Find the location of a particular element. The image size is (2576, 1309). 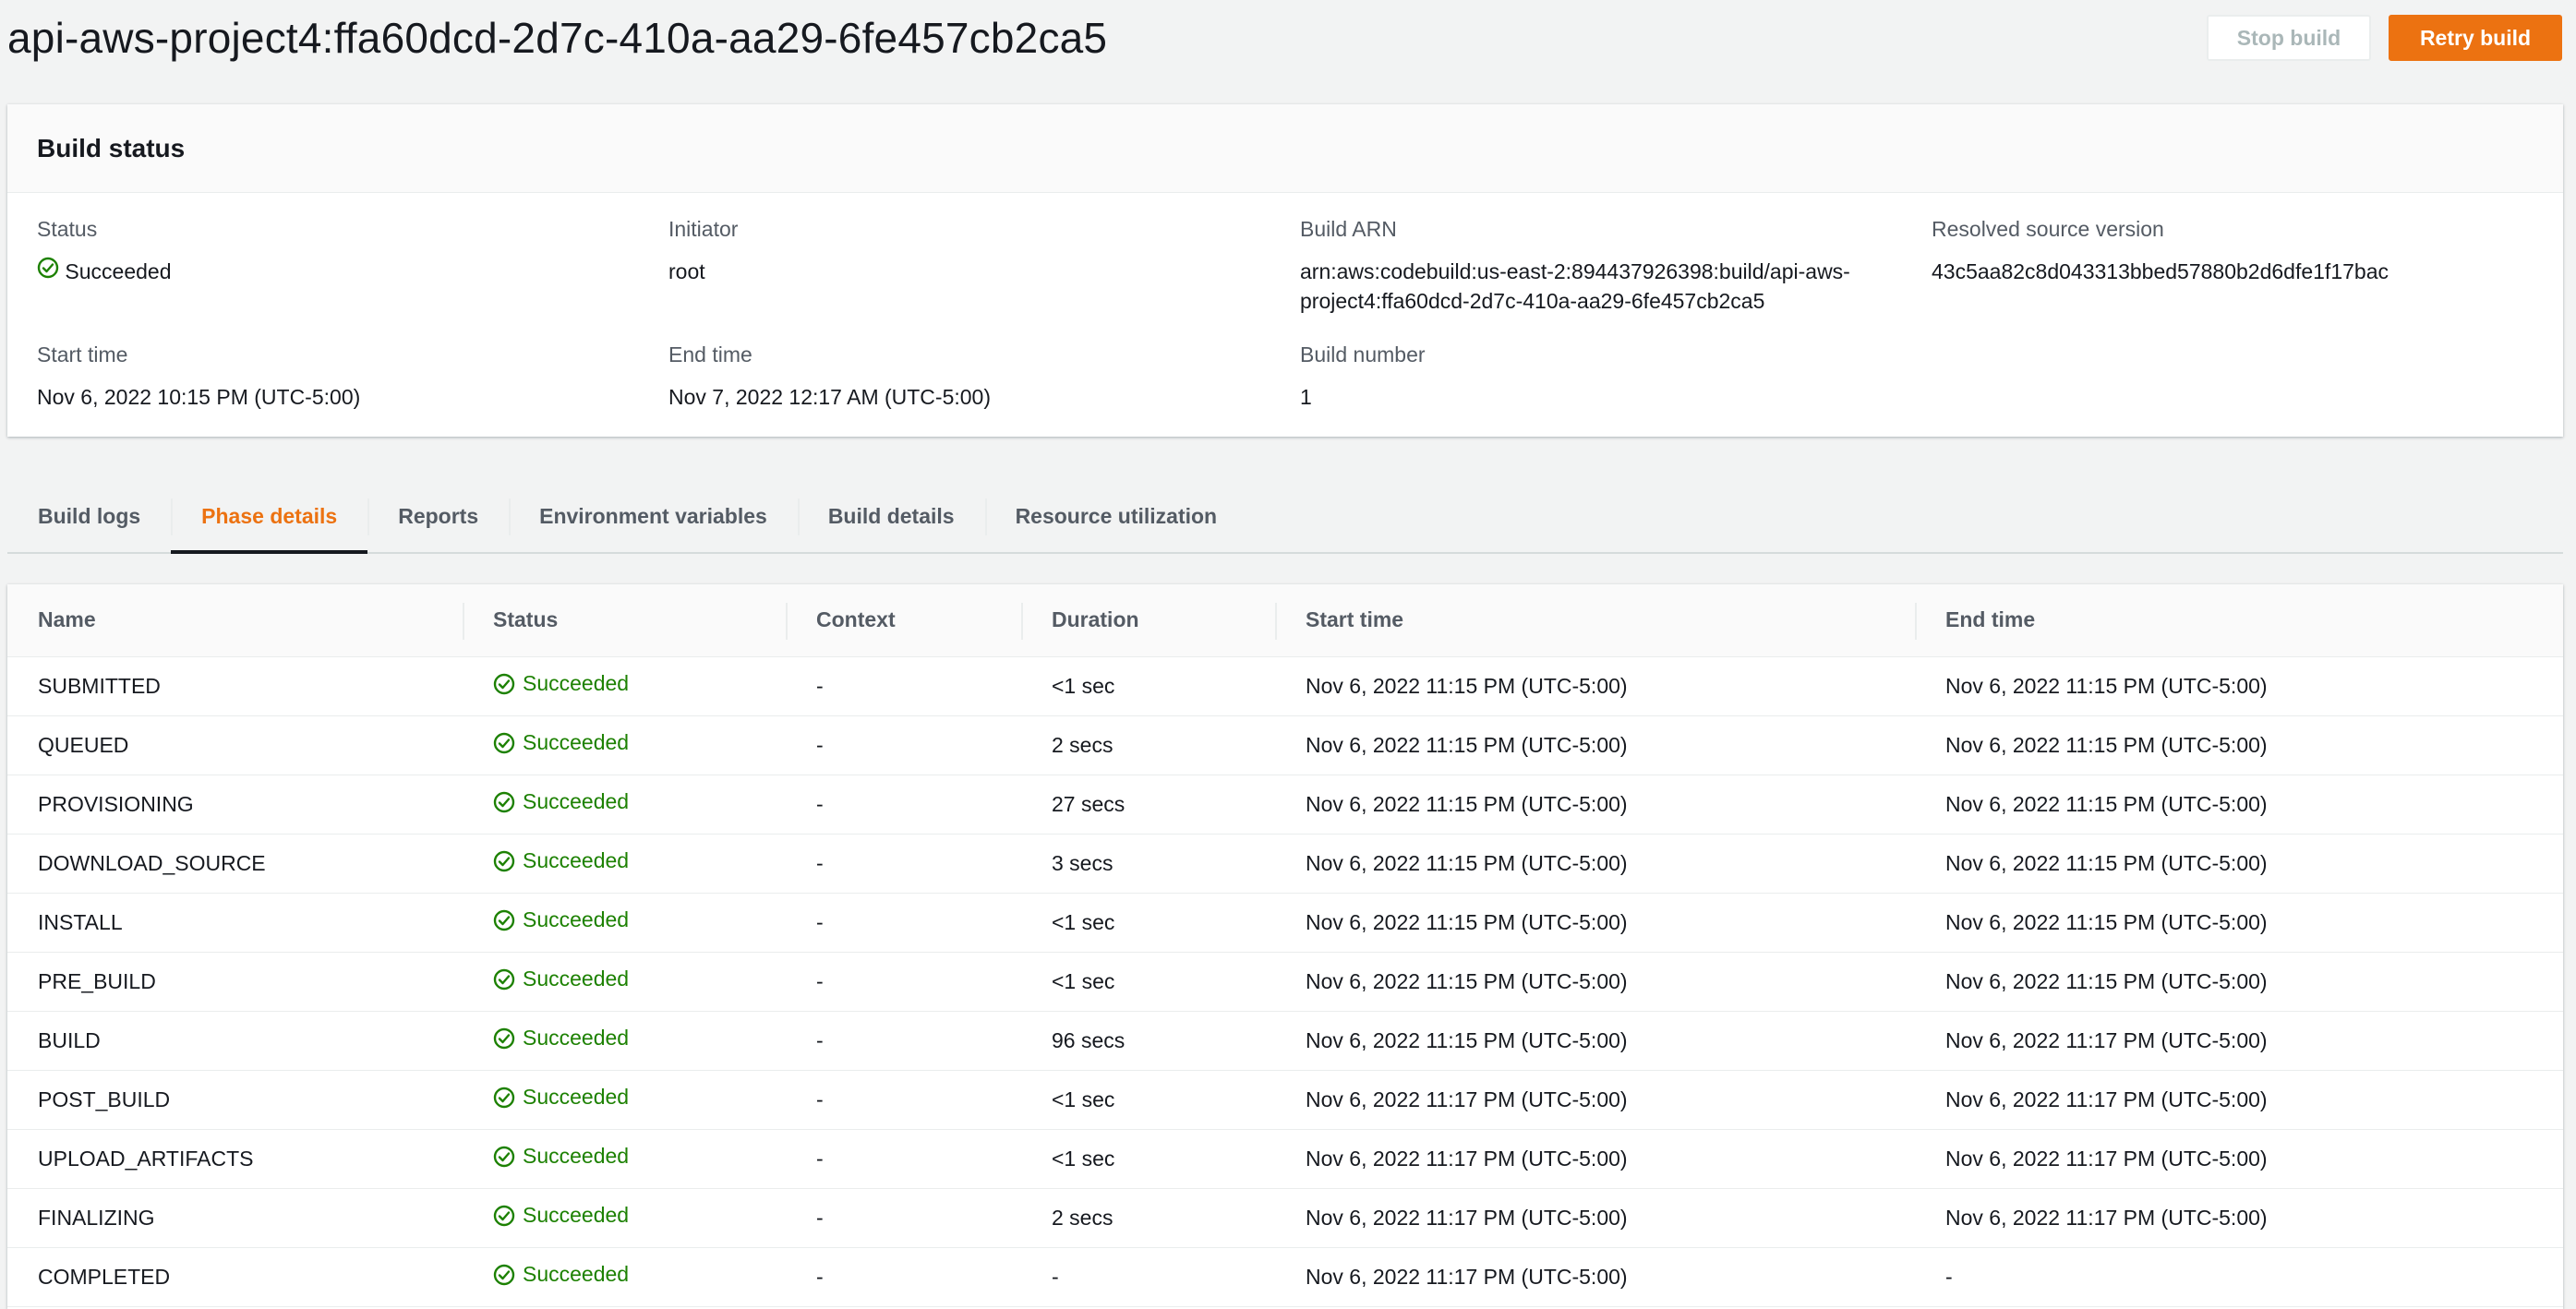

initiator-field: Initiator root is located at coordinates (703, 252).